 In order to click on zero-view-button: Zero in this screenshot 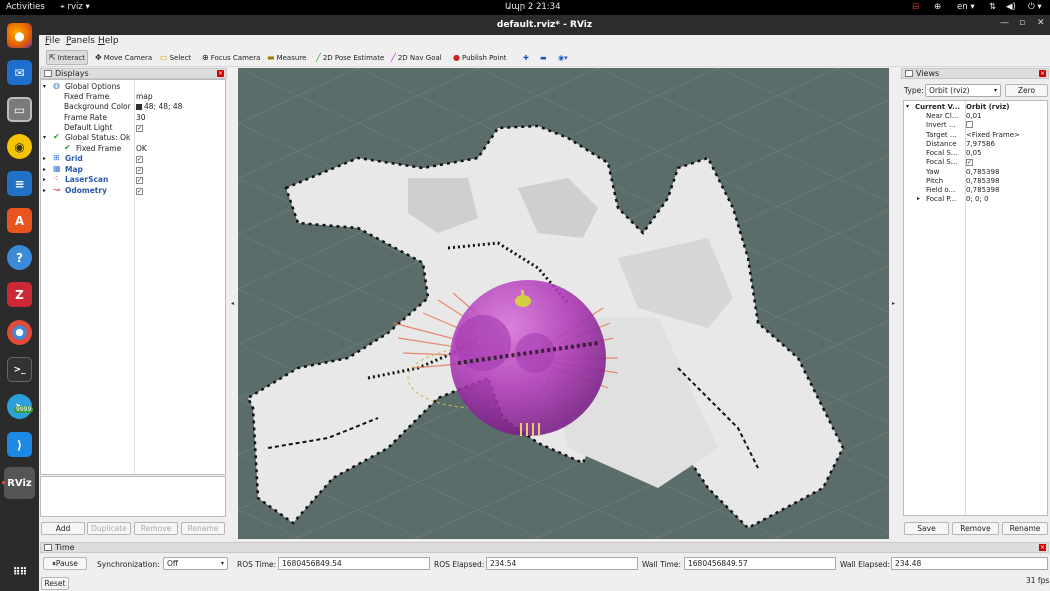, I will do `click(1026, 90)`.